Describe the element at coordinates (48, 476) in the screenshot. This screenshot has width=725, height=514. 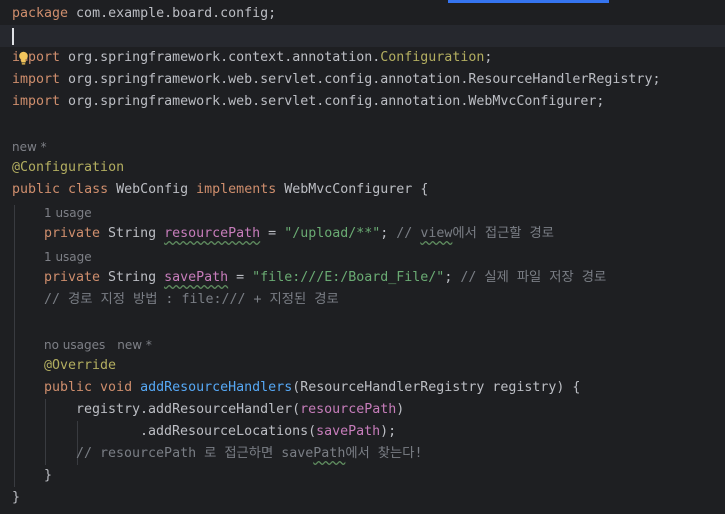
I see `code-line-close-method: }` at that location.